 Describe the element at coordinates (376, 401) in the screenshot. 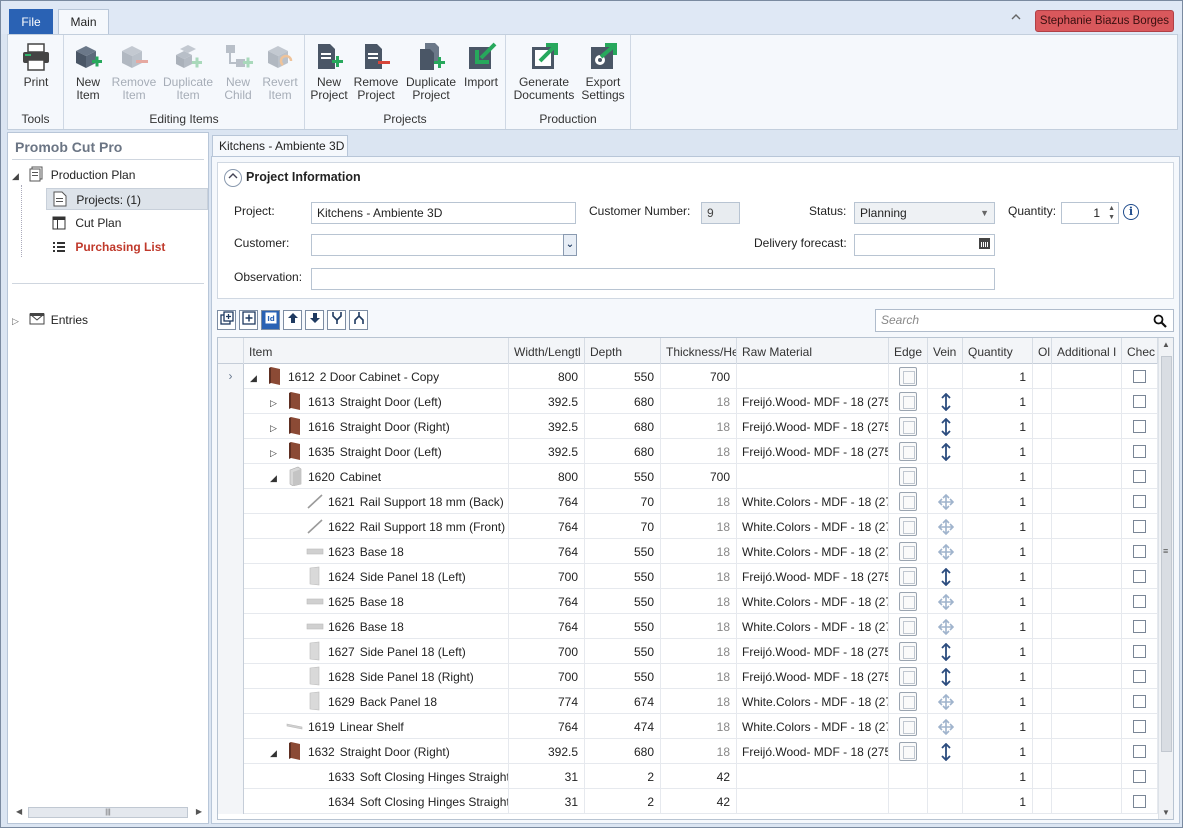

I see `cell-item: ▷ 1613 Straight Door (Left)` at that location.